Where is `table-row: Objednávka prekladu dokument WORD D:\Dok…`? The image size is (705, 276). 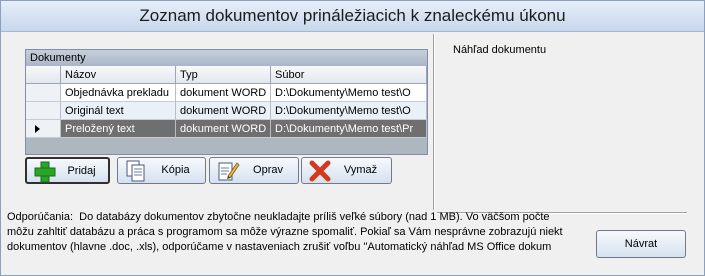 table-row: Objednávka prekladu dokument WORD D:\Dok… is located at coordinates (226, 93).